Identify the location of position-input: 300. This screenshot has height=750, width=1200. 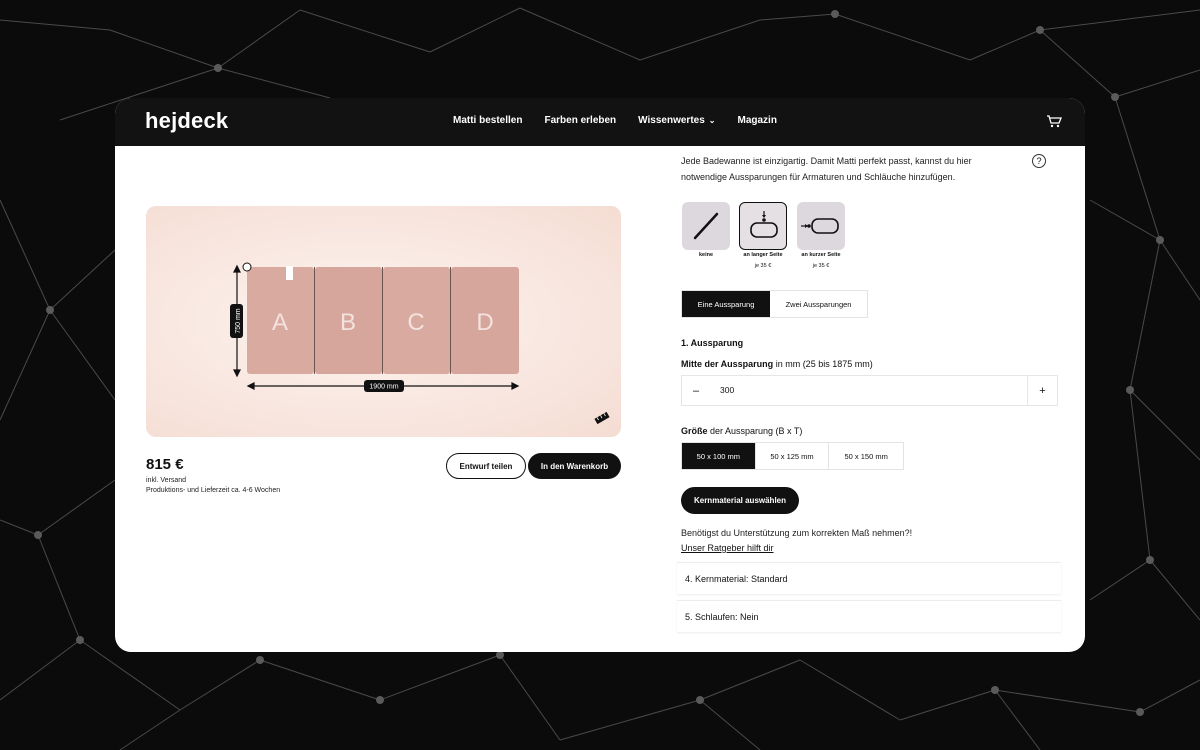
(727, 390).